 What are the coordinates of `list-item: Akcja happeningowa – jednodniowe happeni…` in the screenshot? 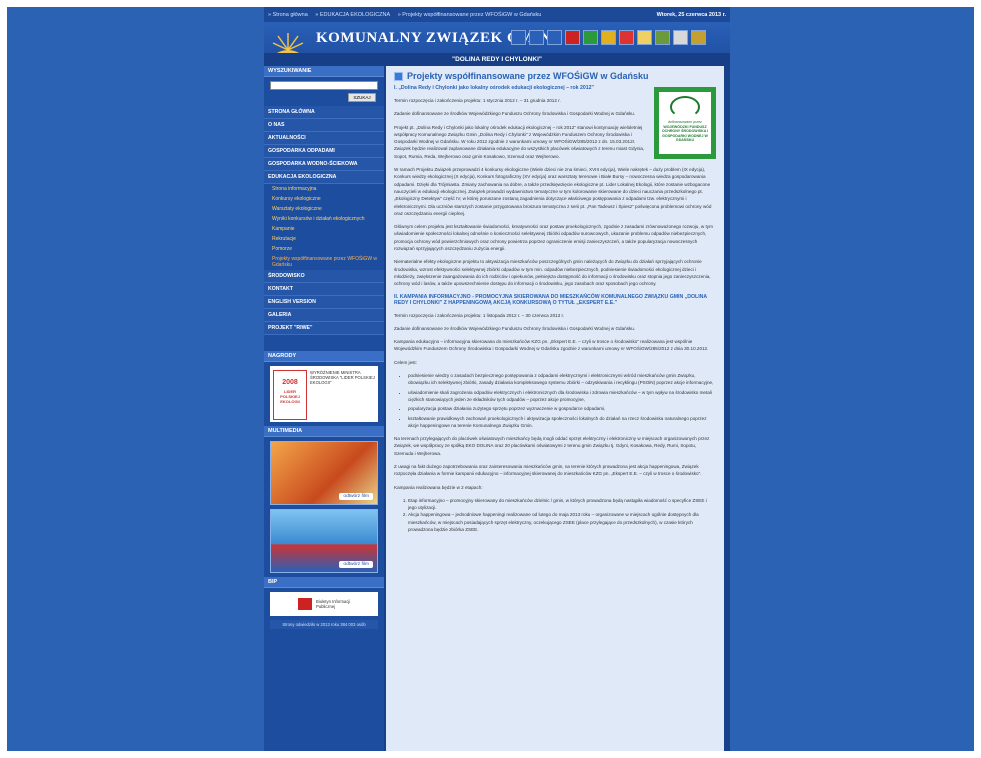 It's located at (562, 522).